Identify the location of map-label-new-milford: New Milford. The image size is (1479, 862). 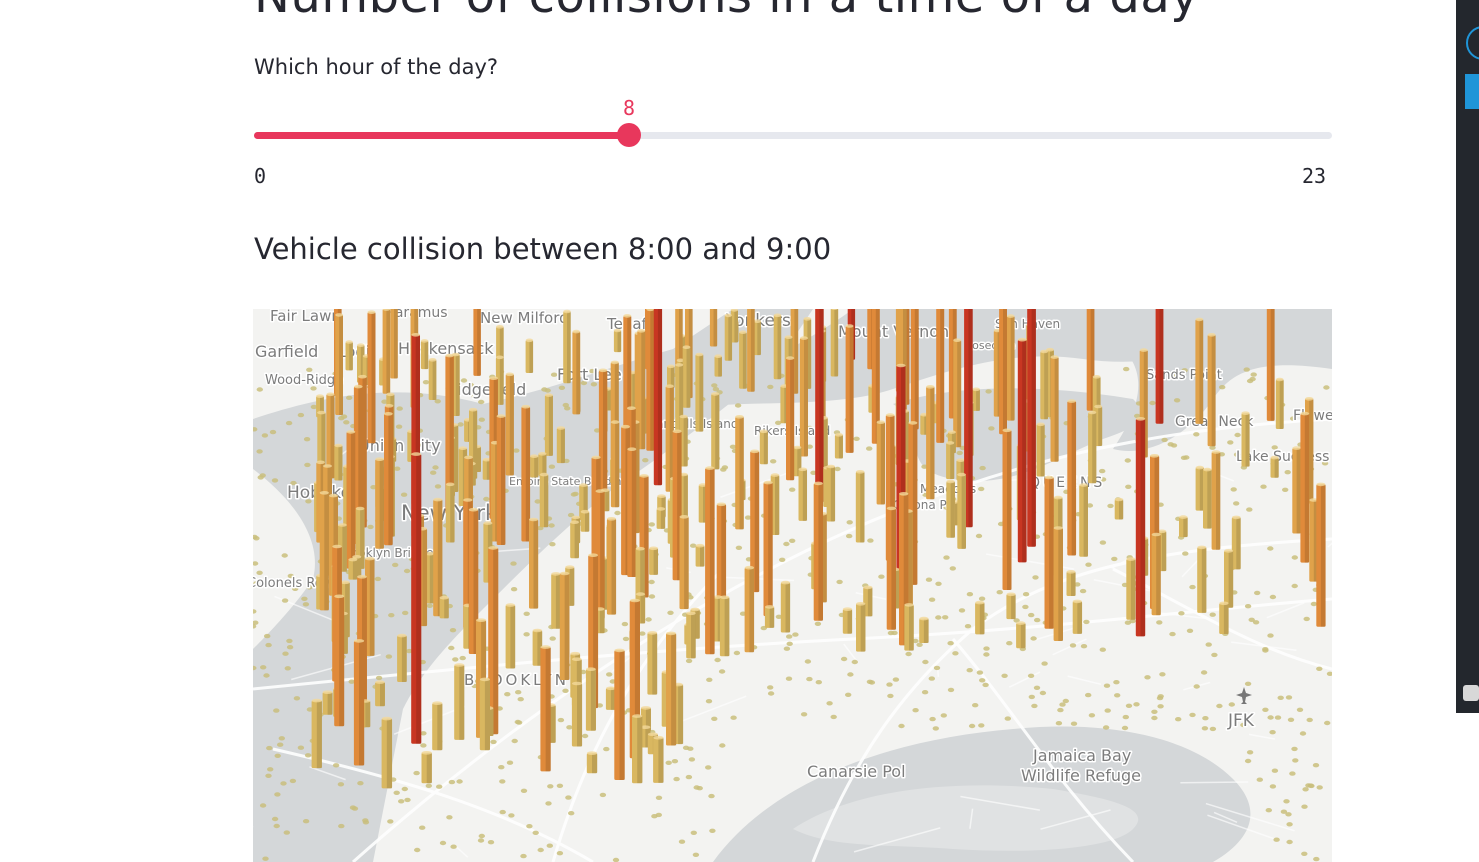
(524, 318).